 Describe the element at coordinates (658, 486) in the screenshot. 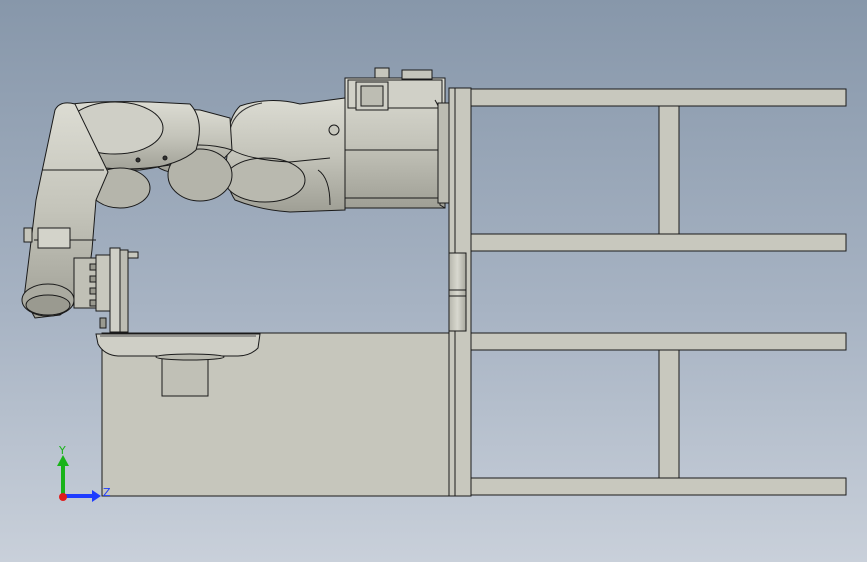

I see `frame-rail-bottom` at that location.